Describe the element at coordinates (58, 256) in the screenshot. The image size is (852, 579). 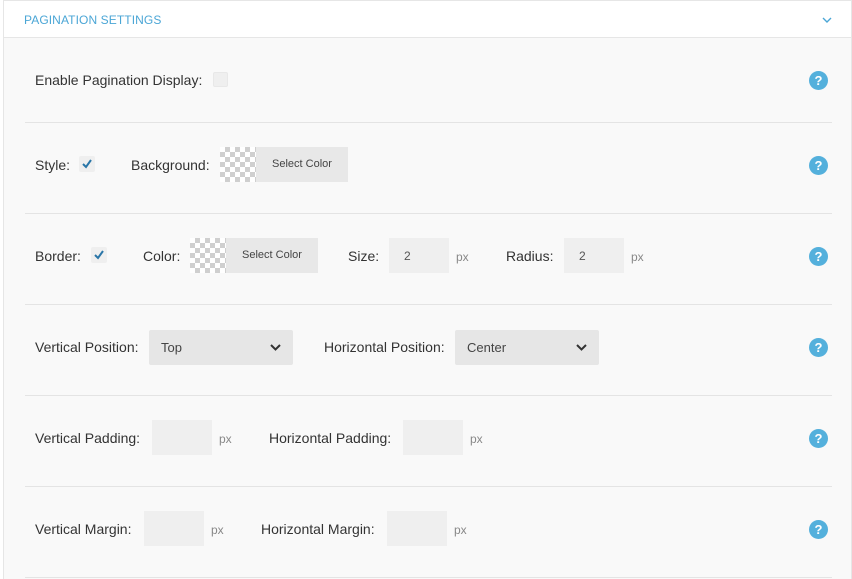
I see `border-label: Border:` at that location.